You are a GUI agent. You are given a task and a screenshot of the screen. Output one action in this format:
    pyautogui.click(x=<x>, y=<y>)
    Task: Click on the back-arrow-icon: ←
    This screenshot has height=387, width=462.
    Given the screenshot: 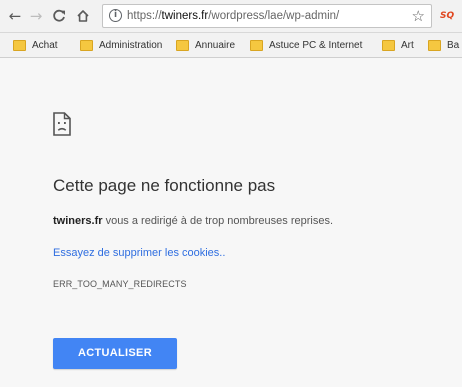 What is the action you would take?
    pyautogui.click(x=15, y=16)
    